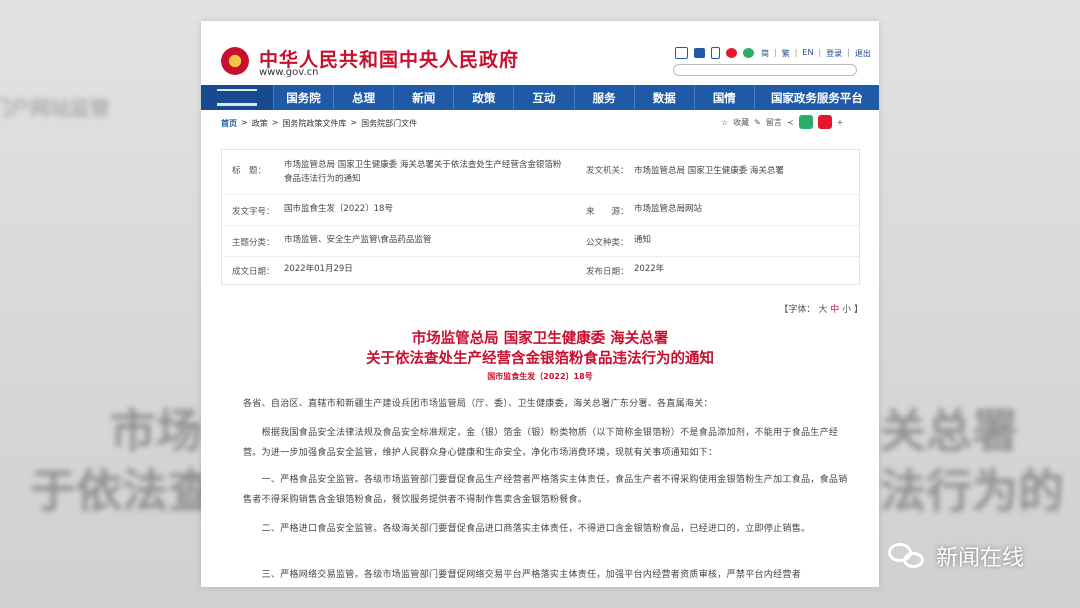 This screenshot has height=608, width=1080. What do you see at coordinates (607, 212) in the screenshot?
I see `source-label: 来 源：` at bounding box center [607, 212].